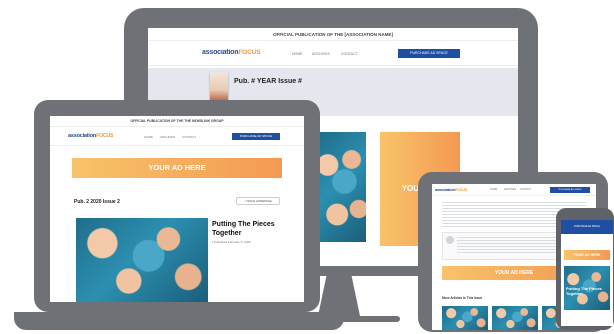 The image size is (614, 334). I want to click on laptop-nav-contact: CONTACT, so click(189, 137).